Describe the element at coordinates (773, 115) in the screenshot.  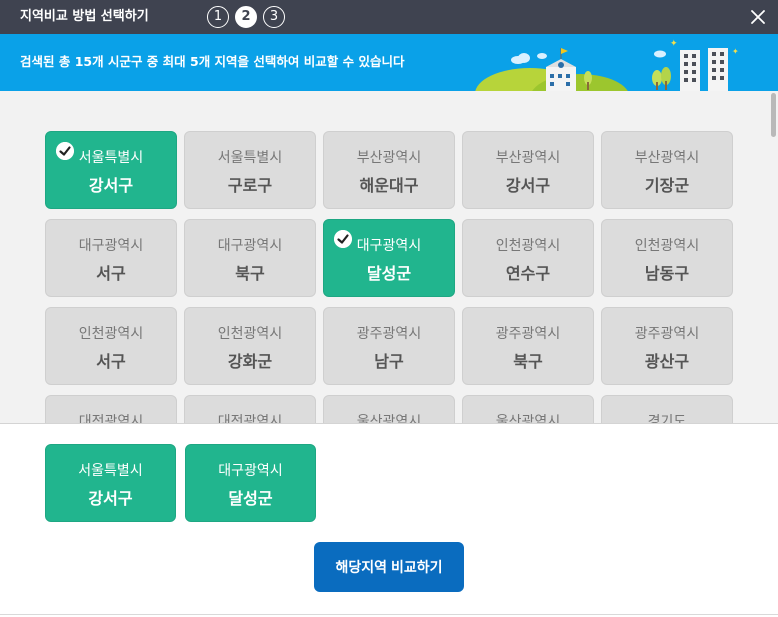
I see `scrollbar-thumb` at that location.